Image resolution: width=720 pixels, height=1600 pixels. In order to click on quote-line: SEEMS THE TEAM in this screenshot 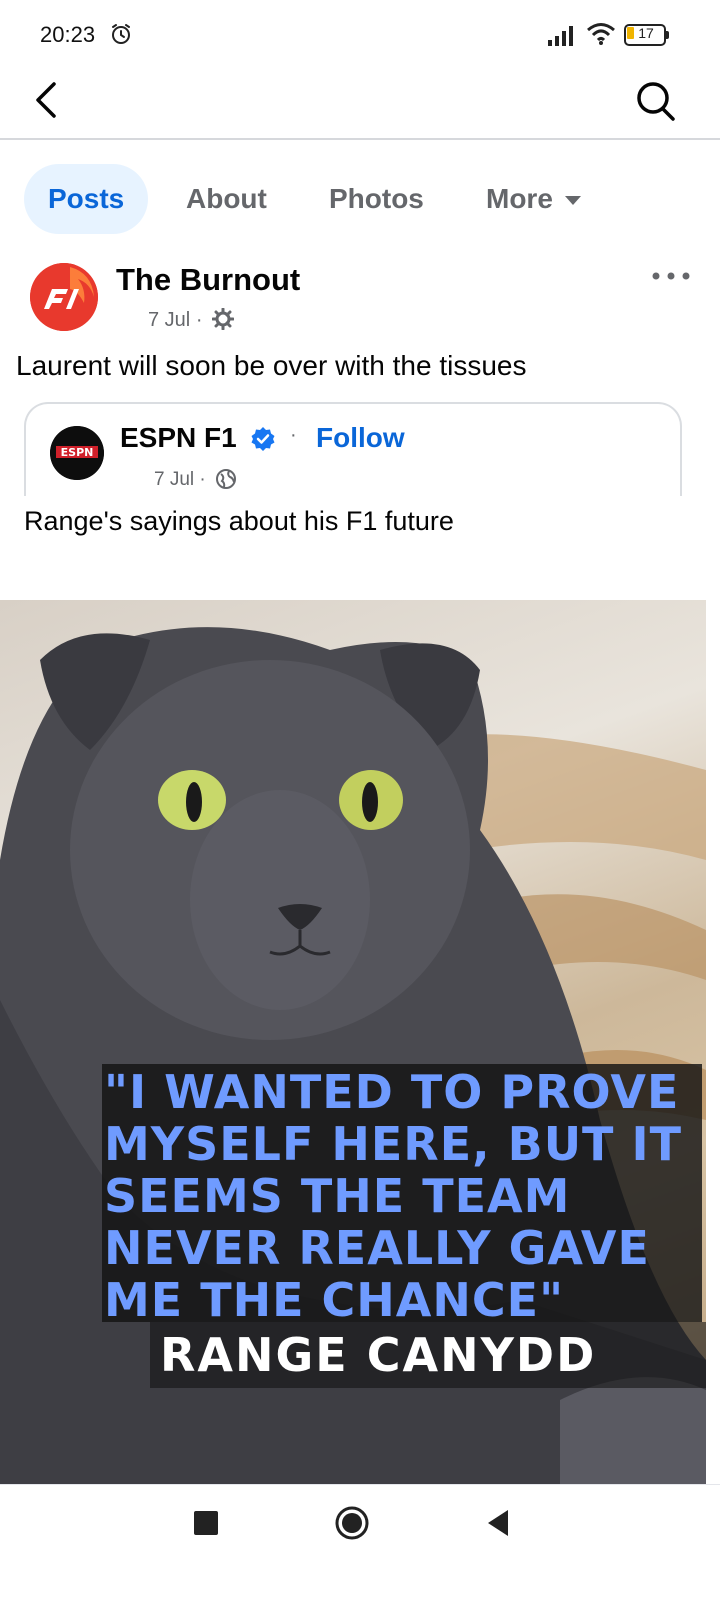, I will do `click(337, 1196)`.